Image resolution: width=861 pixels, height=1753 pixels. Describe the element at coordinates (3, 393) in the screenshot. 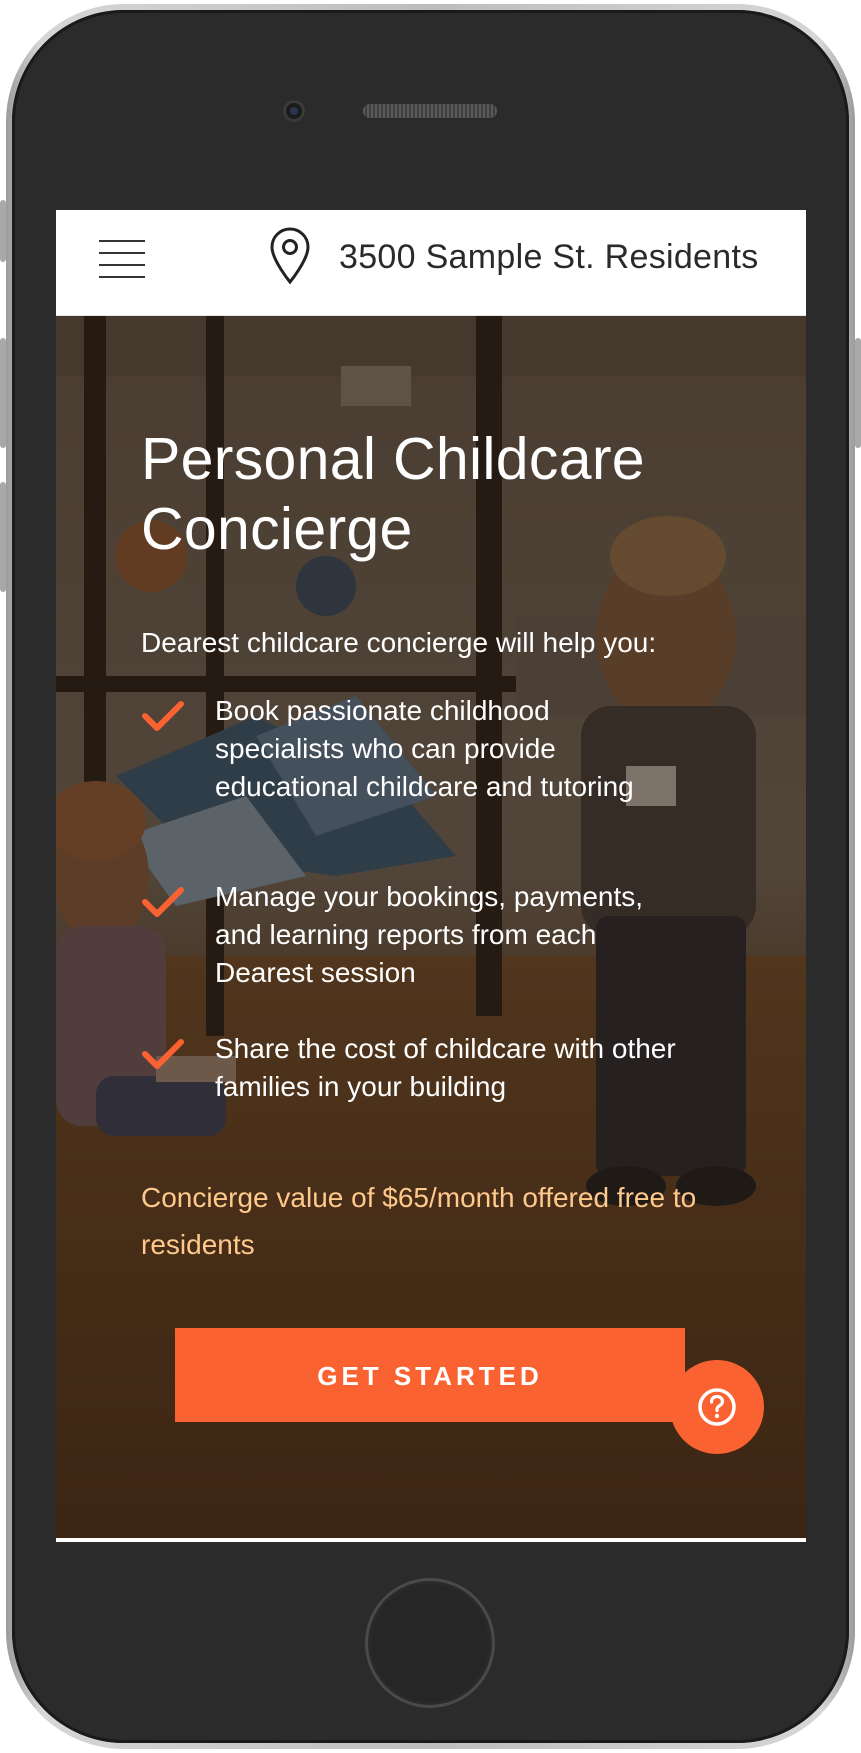

I see `volume-up-button` at that location.